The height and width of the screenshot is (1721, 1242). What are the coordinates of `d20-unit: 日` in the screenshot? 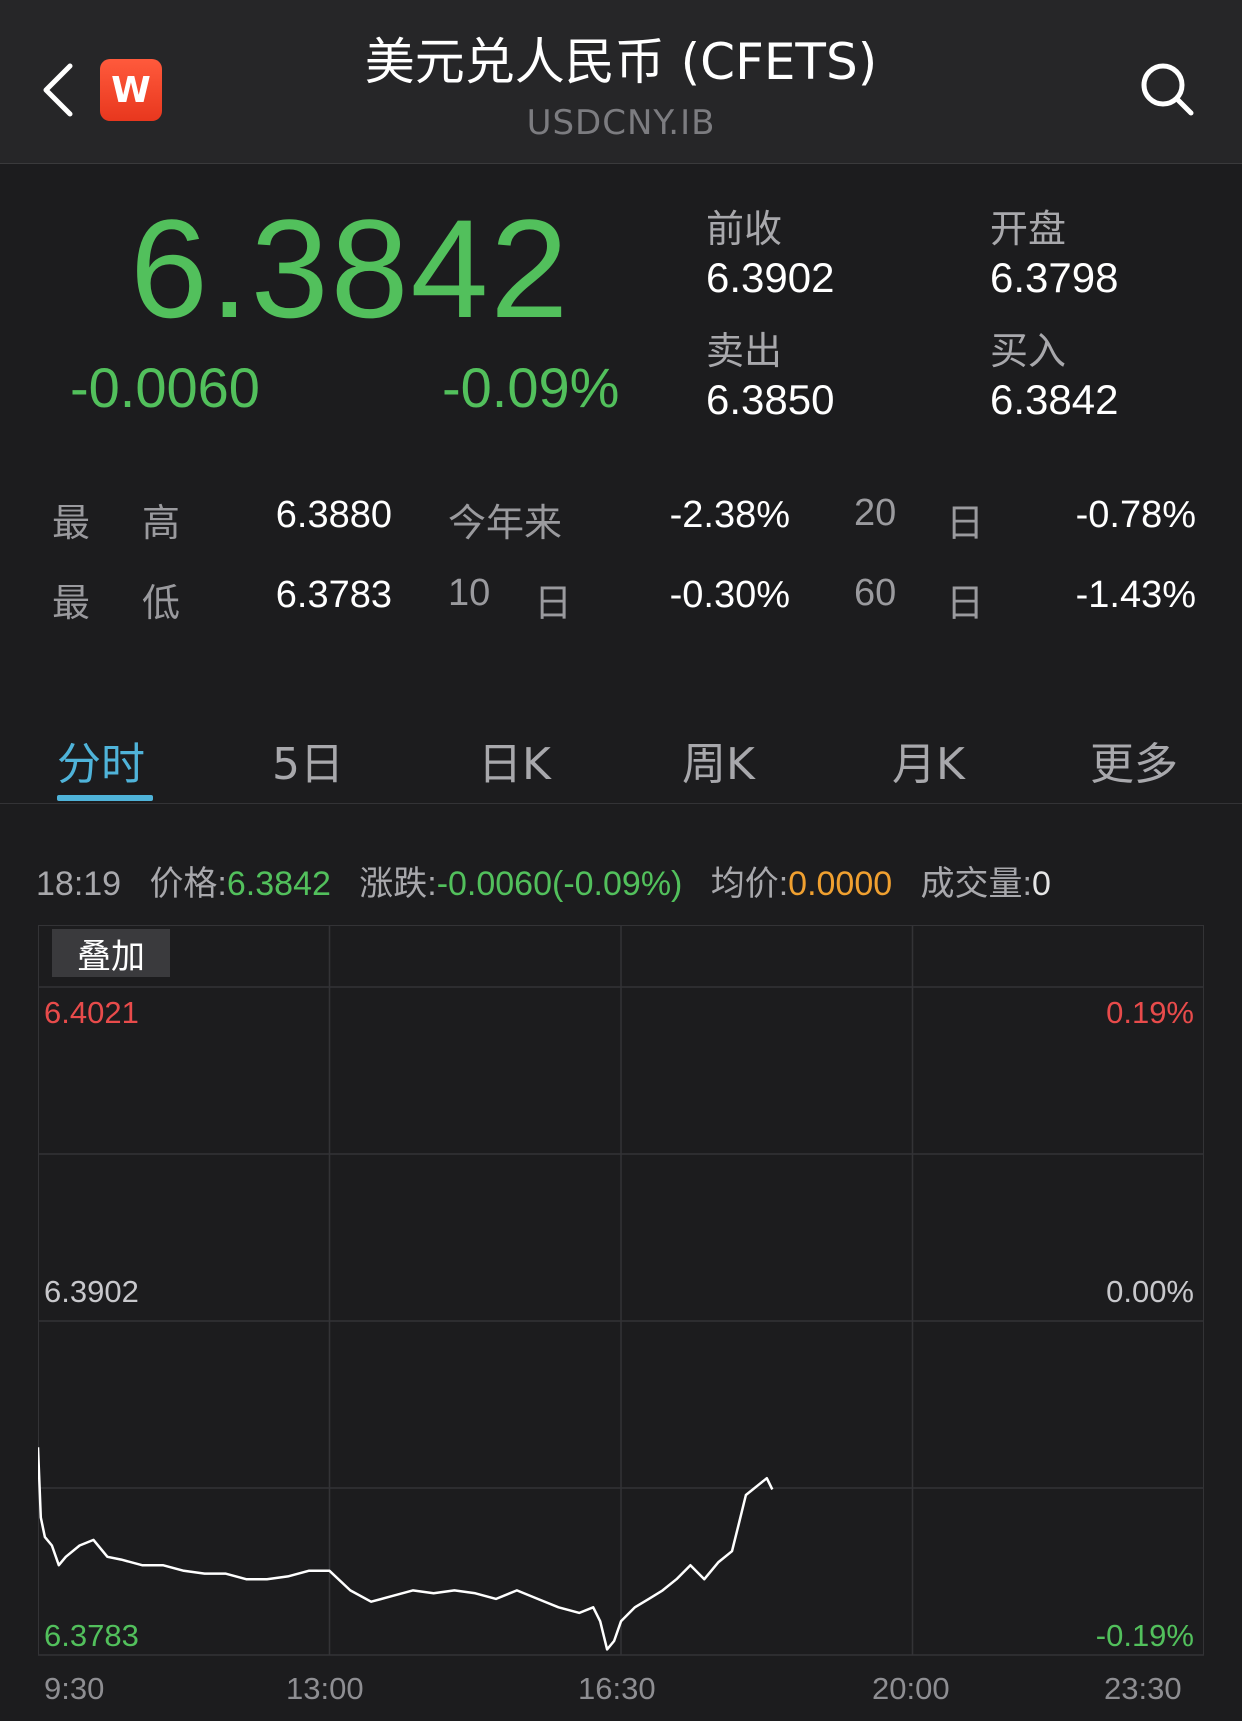 It's located at (965, 523).